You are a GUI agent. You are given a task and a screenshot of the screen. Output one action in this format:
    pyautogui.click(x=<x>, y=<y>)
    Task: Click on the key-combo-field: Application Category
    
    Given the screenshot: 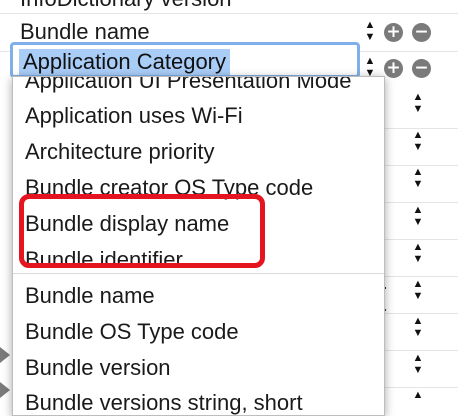 What is the action you would take?
    pyautogui.click(x=185, y=60)
    